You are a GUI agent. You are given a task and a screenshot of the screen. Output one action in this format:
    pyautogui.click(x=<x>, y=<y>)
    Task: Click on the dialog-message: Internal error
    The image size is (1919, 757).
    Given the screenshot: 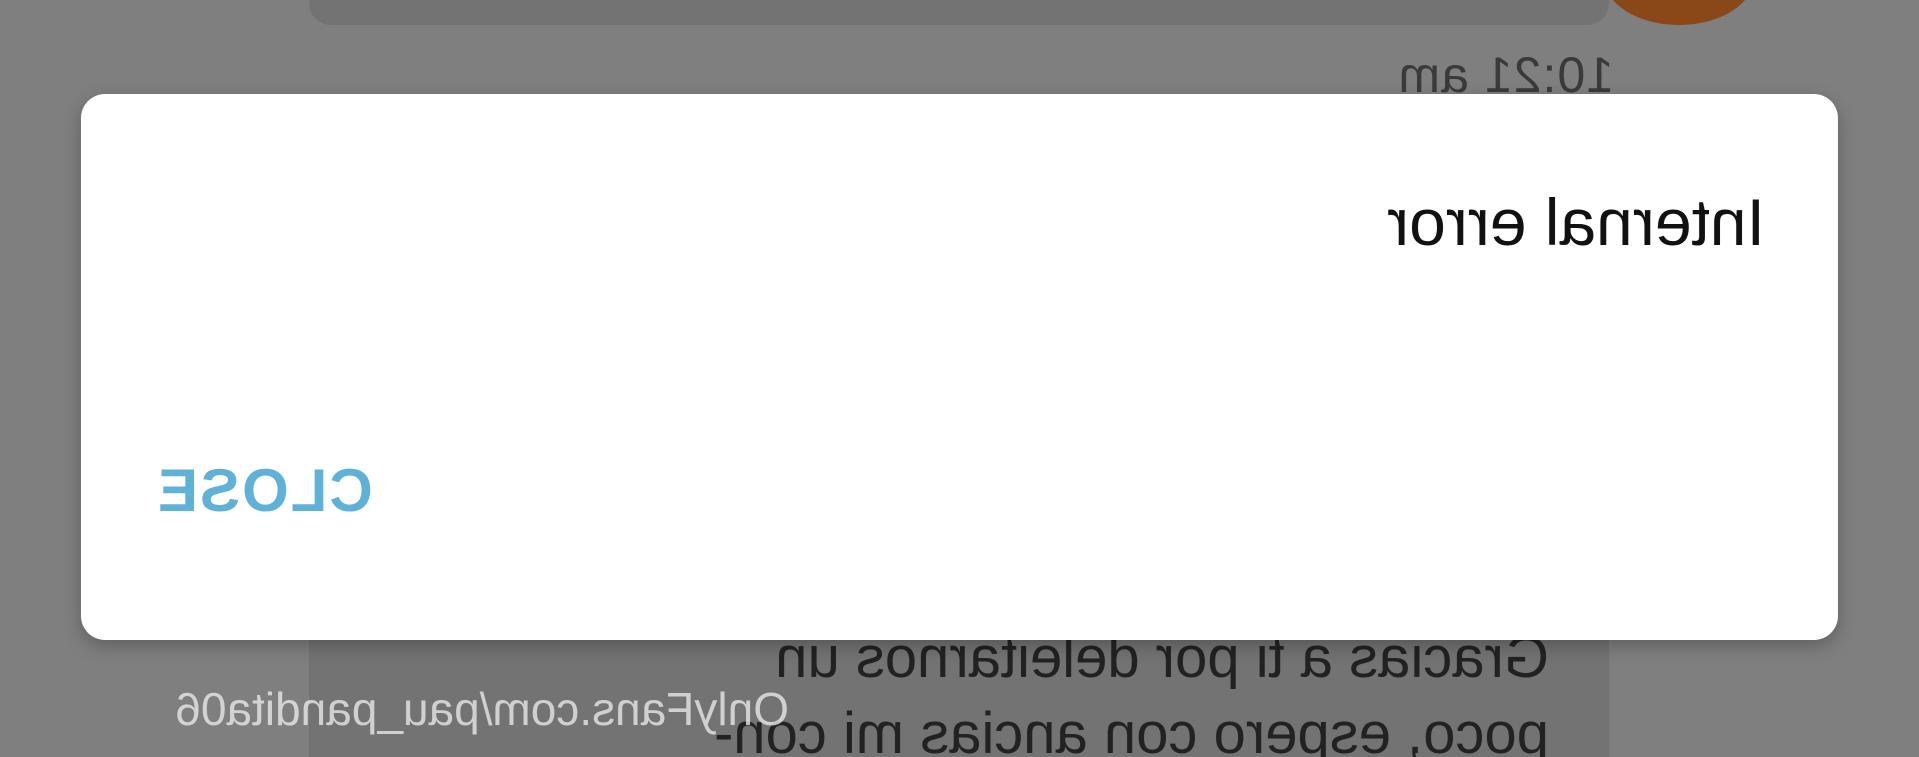 What is the action you would take?
    pyautogui.click(x=1576, y=222)
    